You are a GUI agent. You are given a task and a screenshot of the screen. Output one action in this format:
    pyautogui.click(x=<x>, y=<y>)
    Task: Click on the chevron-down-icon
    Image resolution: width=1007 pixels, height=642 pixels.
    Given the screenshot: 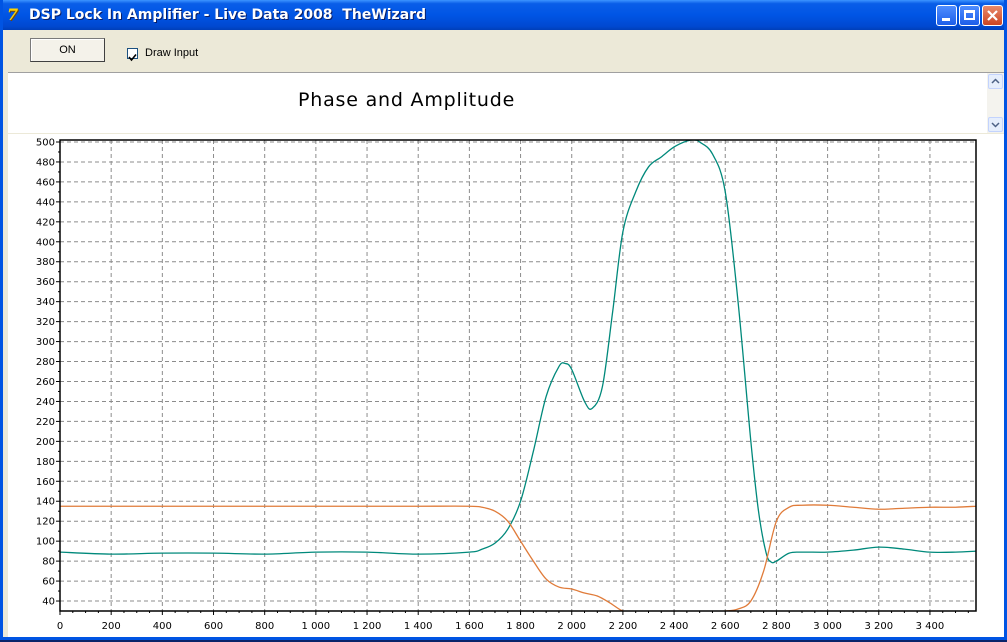 What is the action you would take?
    pyautogui.click(x=995, y=125)
    